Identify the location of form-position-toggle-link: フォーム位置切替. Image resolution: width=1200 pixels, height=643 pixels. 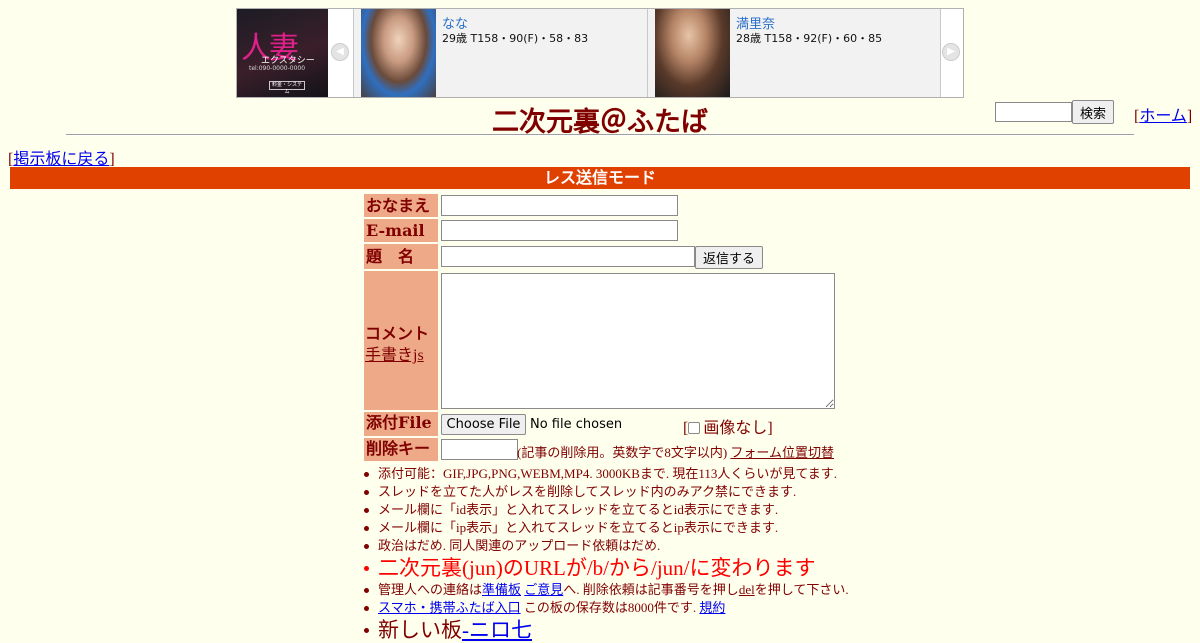
(782, 452).